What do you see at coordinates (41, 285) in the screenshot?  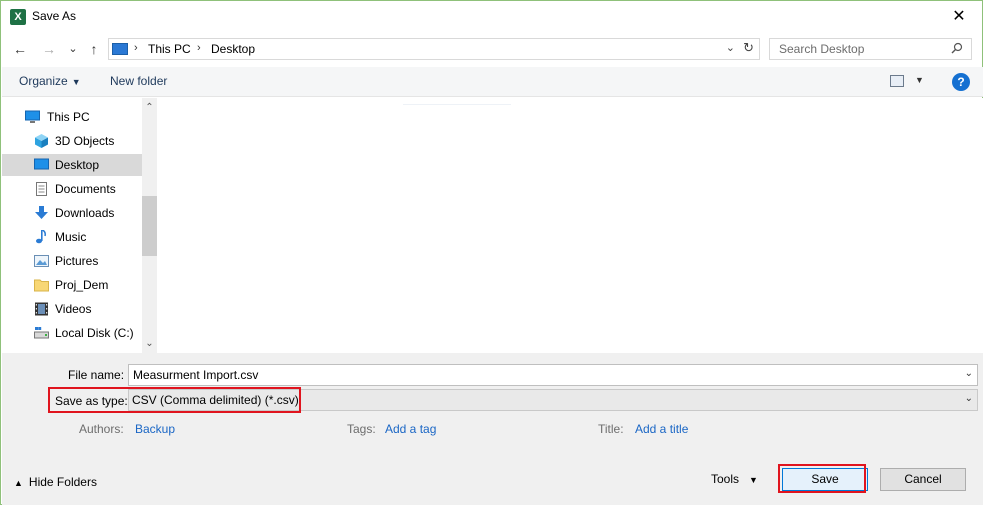 I see `folder-icon` at bounding box center [41, 285].